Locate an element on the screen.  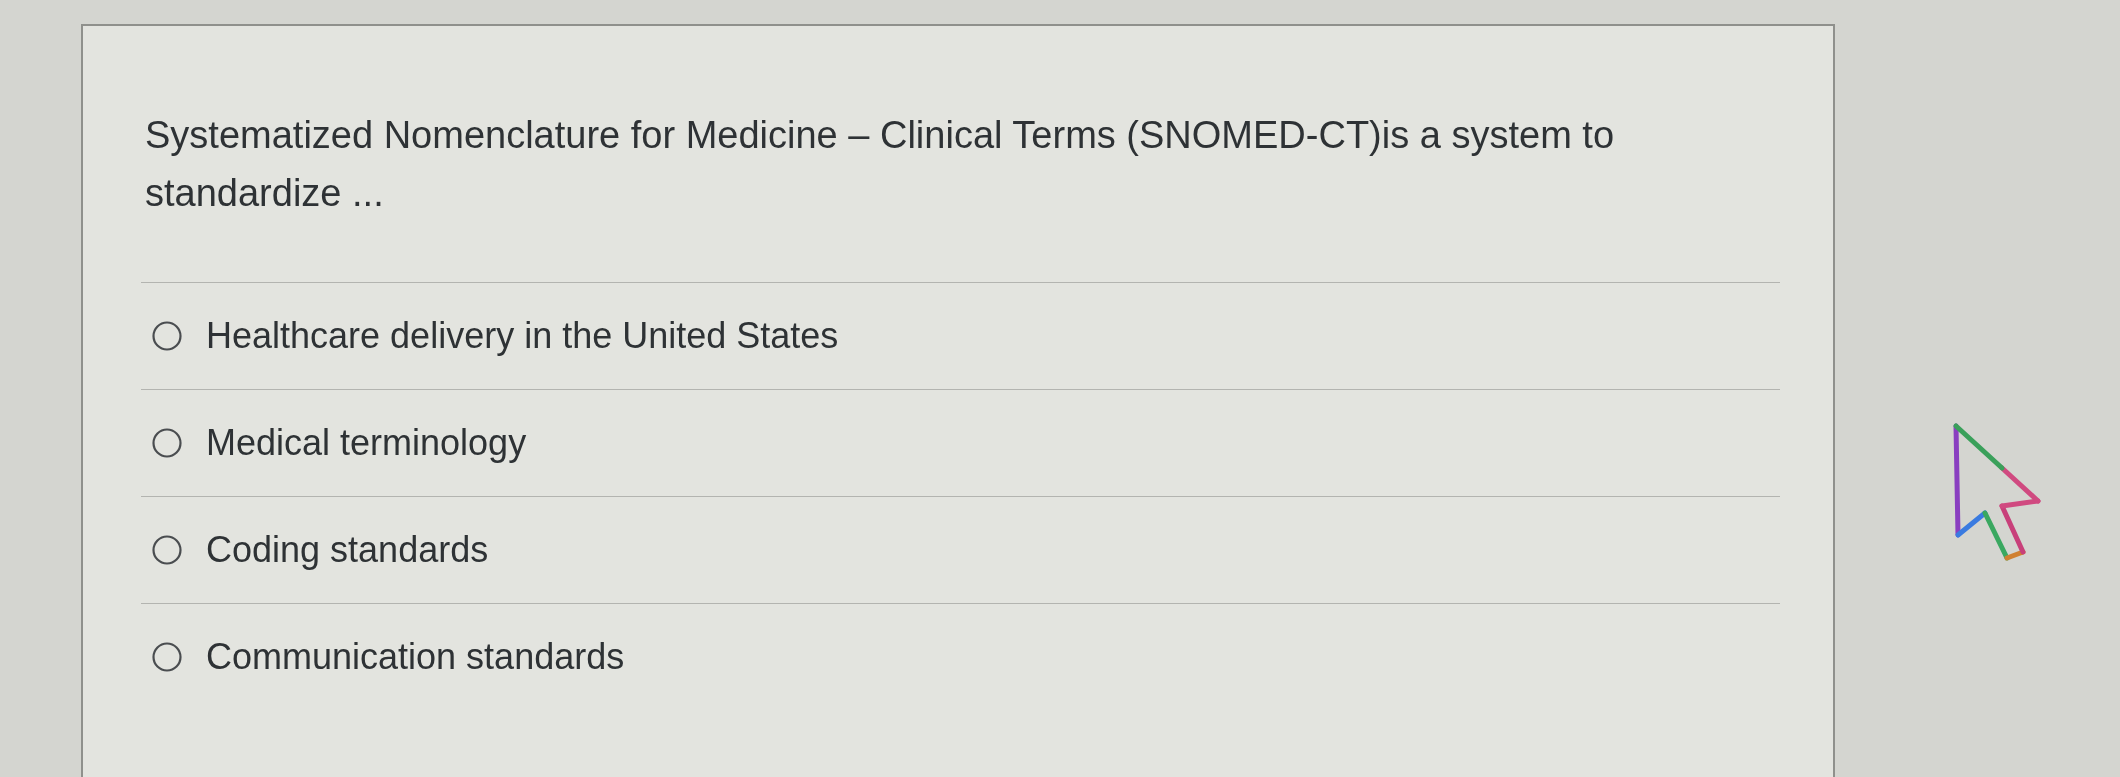
answer-option: Medical terminology is located at coordinates (366, 443).